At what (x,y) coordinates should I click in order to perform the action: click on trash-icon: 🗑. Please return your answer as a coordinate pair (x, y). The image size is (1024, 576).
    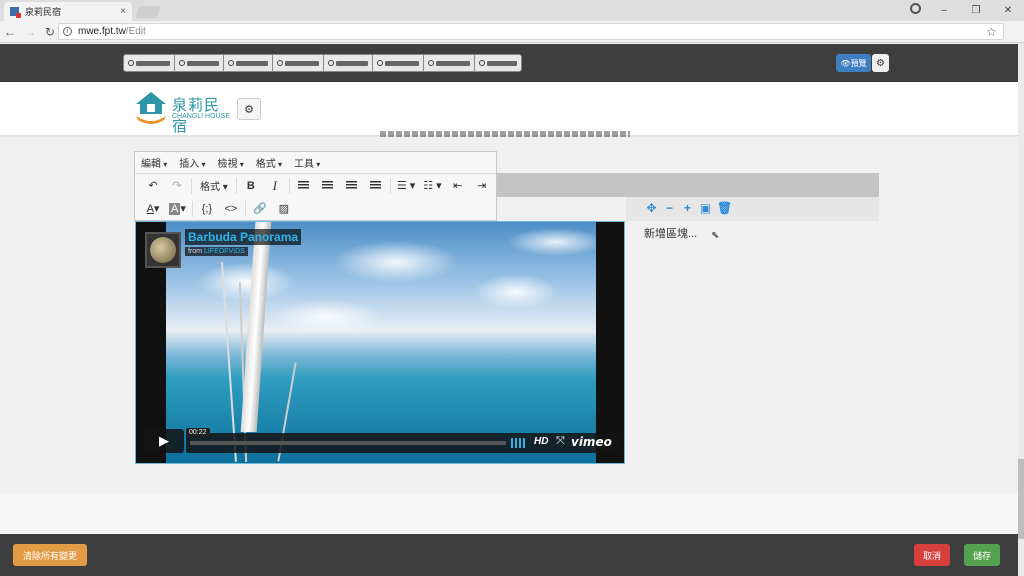
    Looking at the image, I should click on (724, 208).